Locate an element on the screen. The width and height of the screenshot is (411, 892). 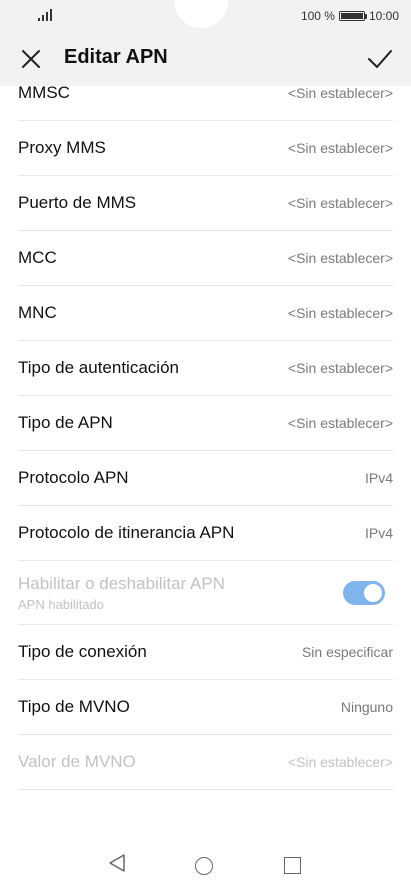
camera-notch is located at coordinates (201, 14).